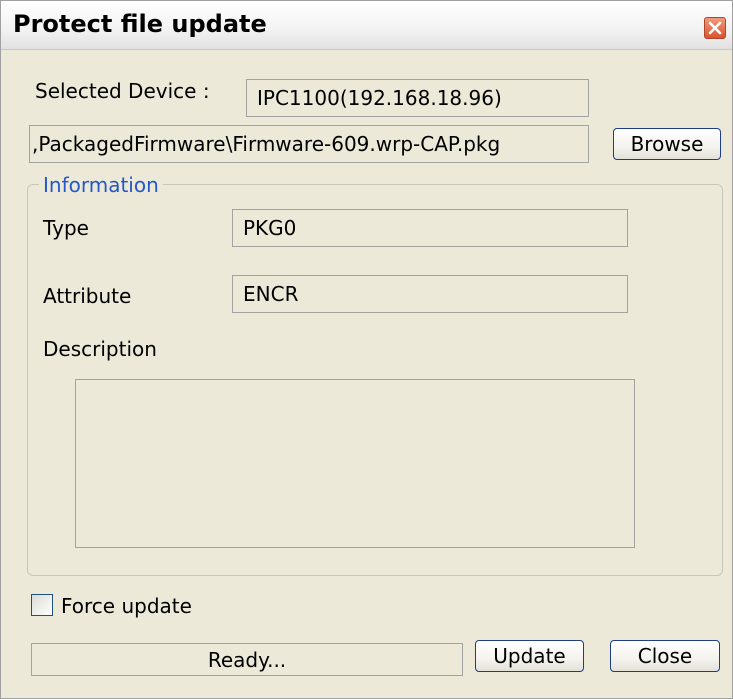 This screenshot has width=733, height=699. Describe the element at coordinates (140, 24) in the screenshot. I see `window-title: Protect file update` at that location.